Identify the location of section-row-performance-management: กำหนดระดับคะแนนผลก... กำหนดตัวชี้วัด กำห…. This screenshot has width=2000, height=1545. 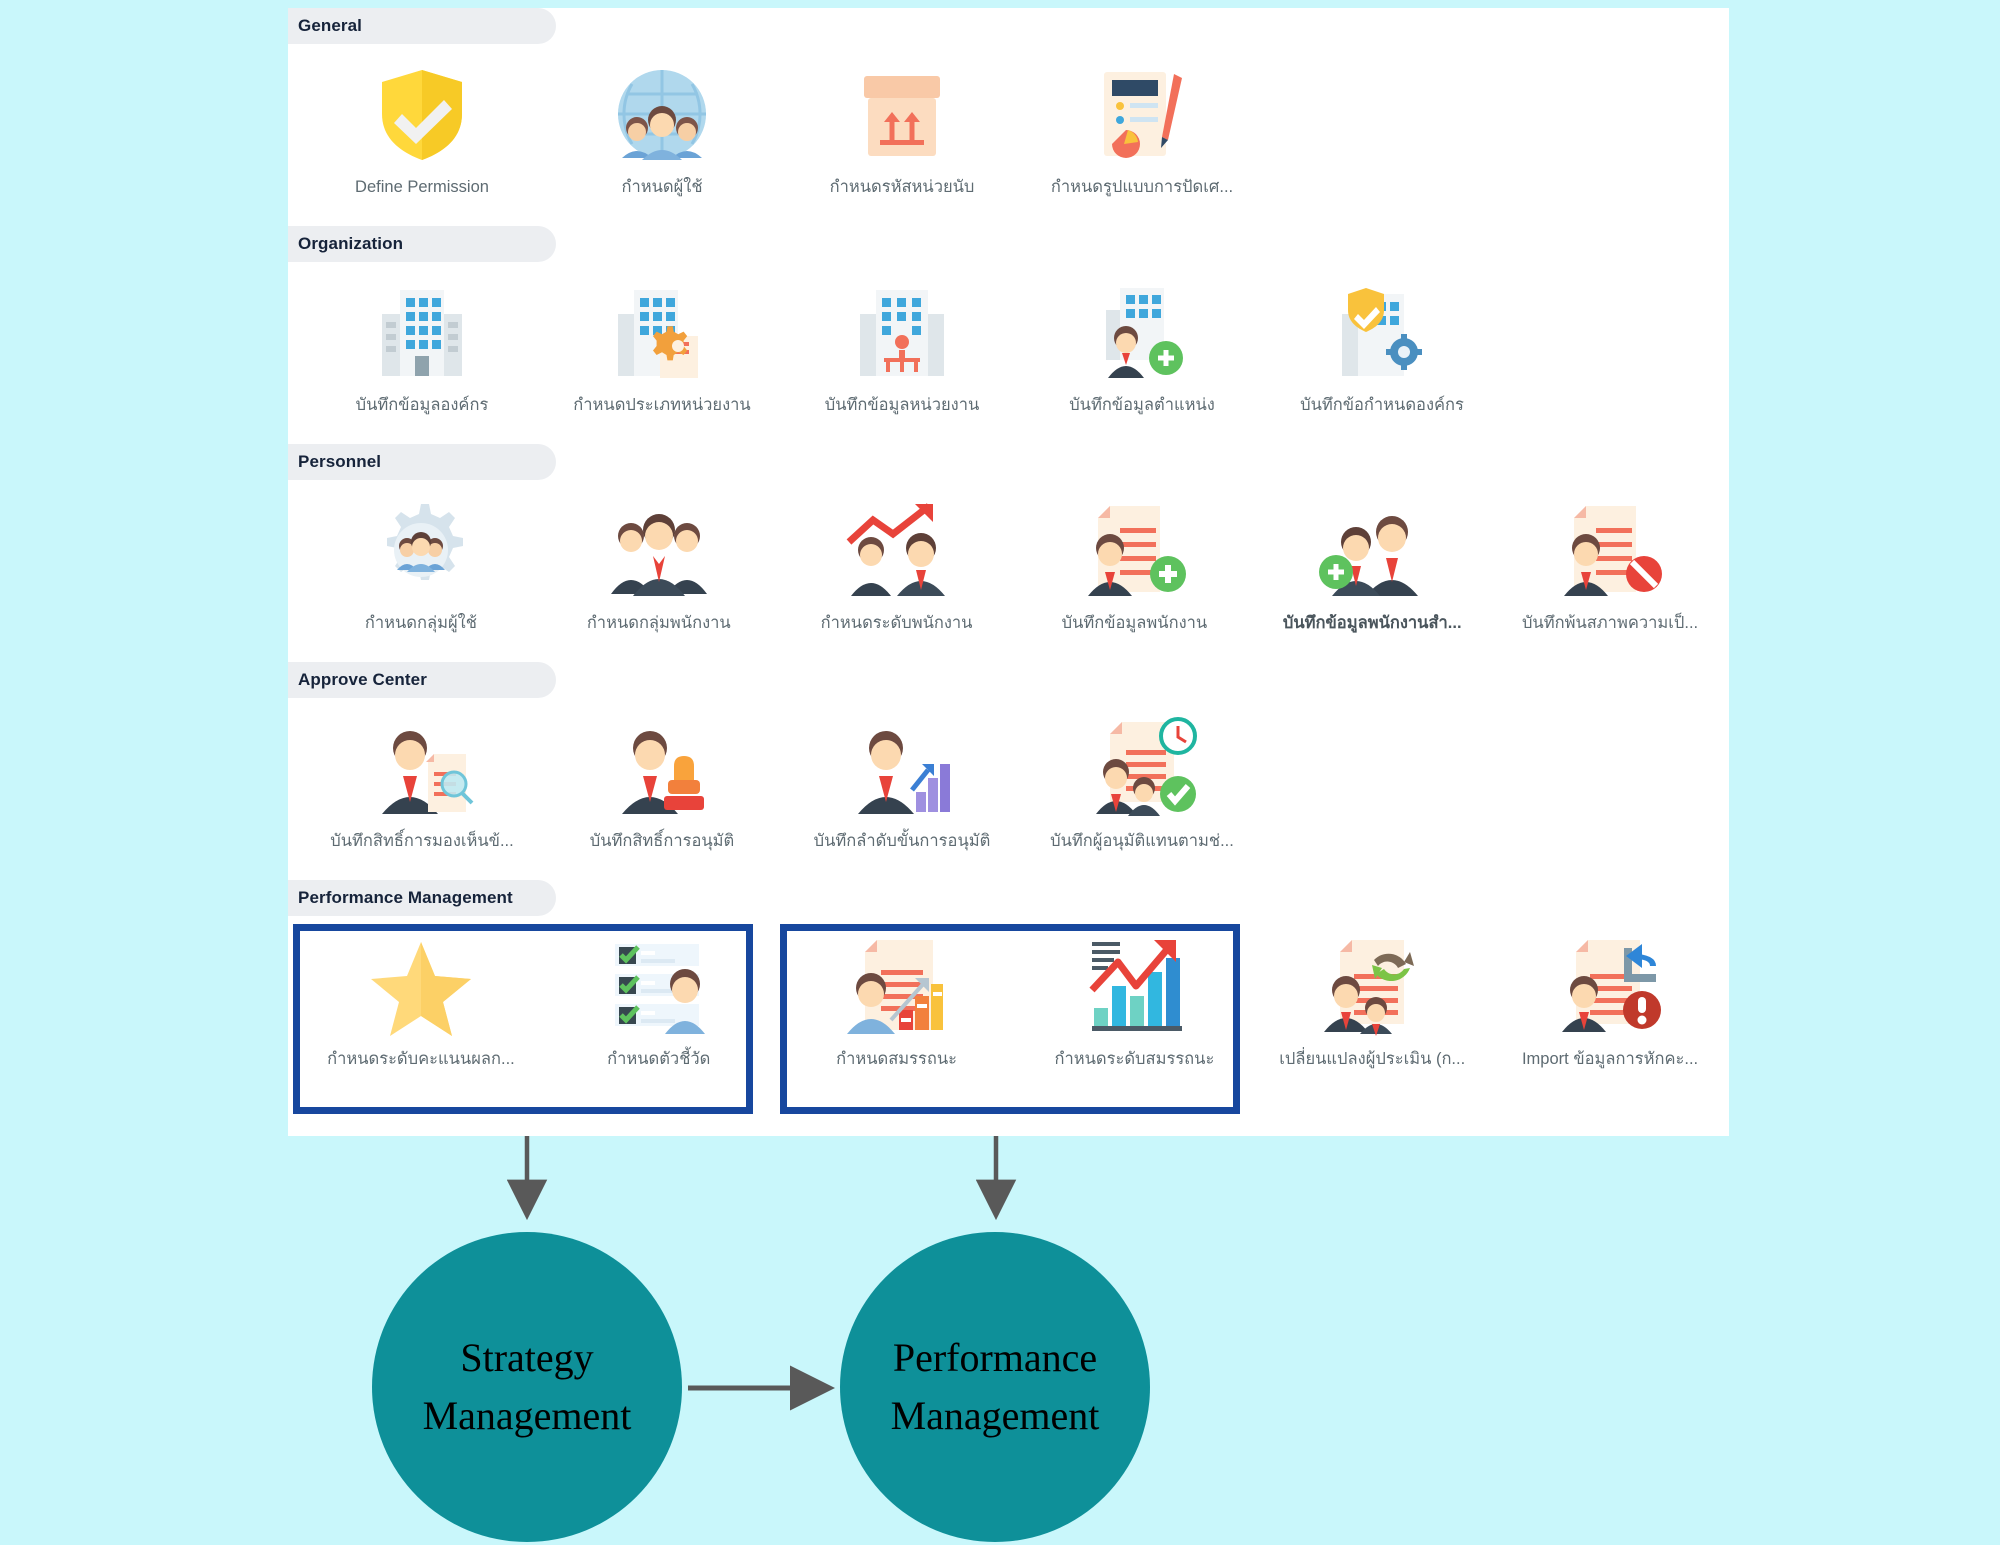
(1008, 1016).